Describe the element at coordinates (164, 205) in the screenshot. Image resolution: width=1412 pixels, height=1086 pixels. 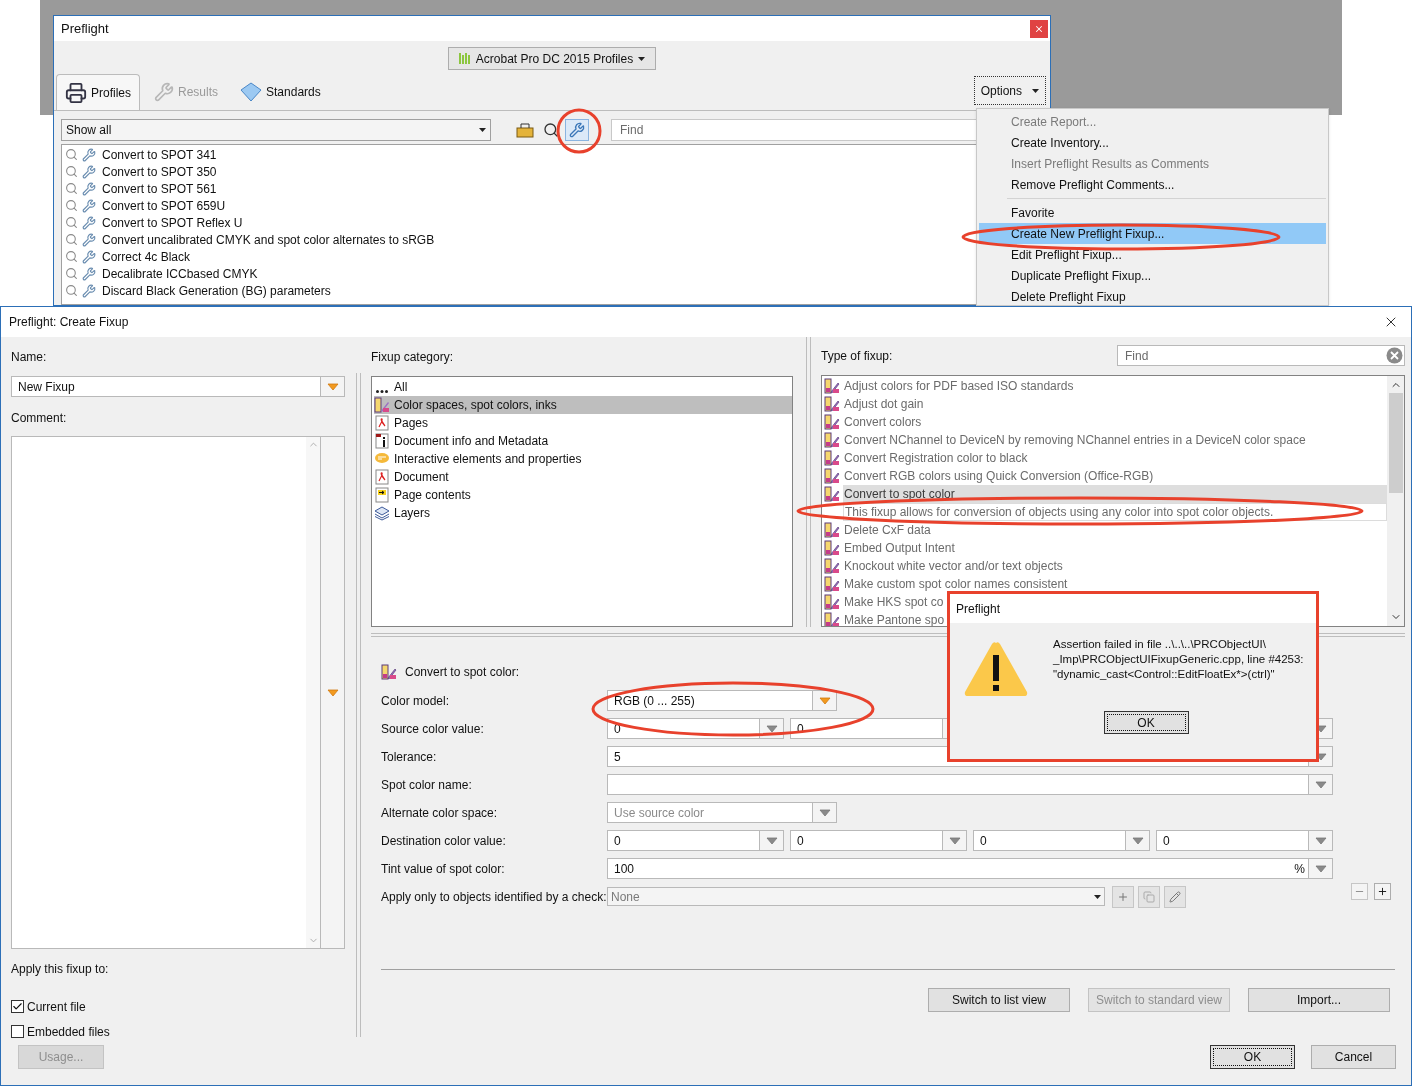
I see `list-item: Convert to SPOT 659U` at that location.